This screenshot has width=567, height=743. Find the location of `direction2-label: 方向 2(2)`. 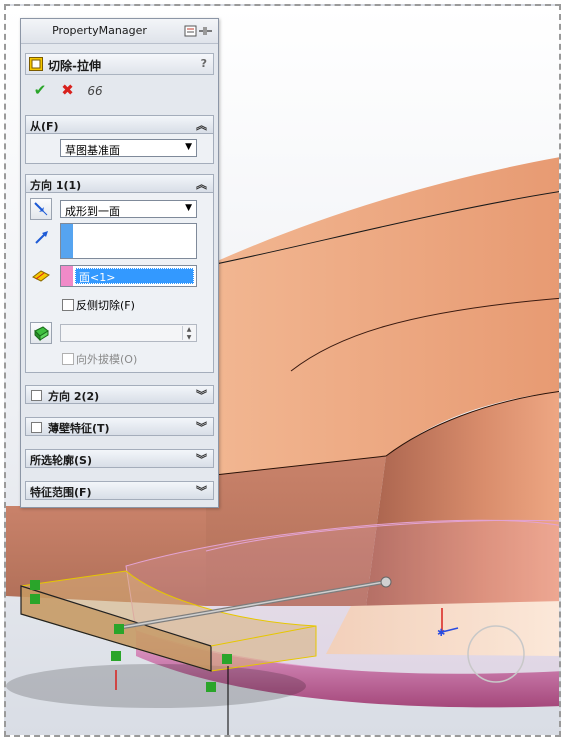

direction2-label: 方向 2(2) is located at coordinates (74, 396).